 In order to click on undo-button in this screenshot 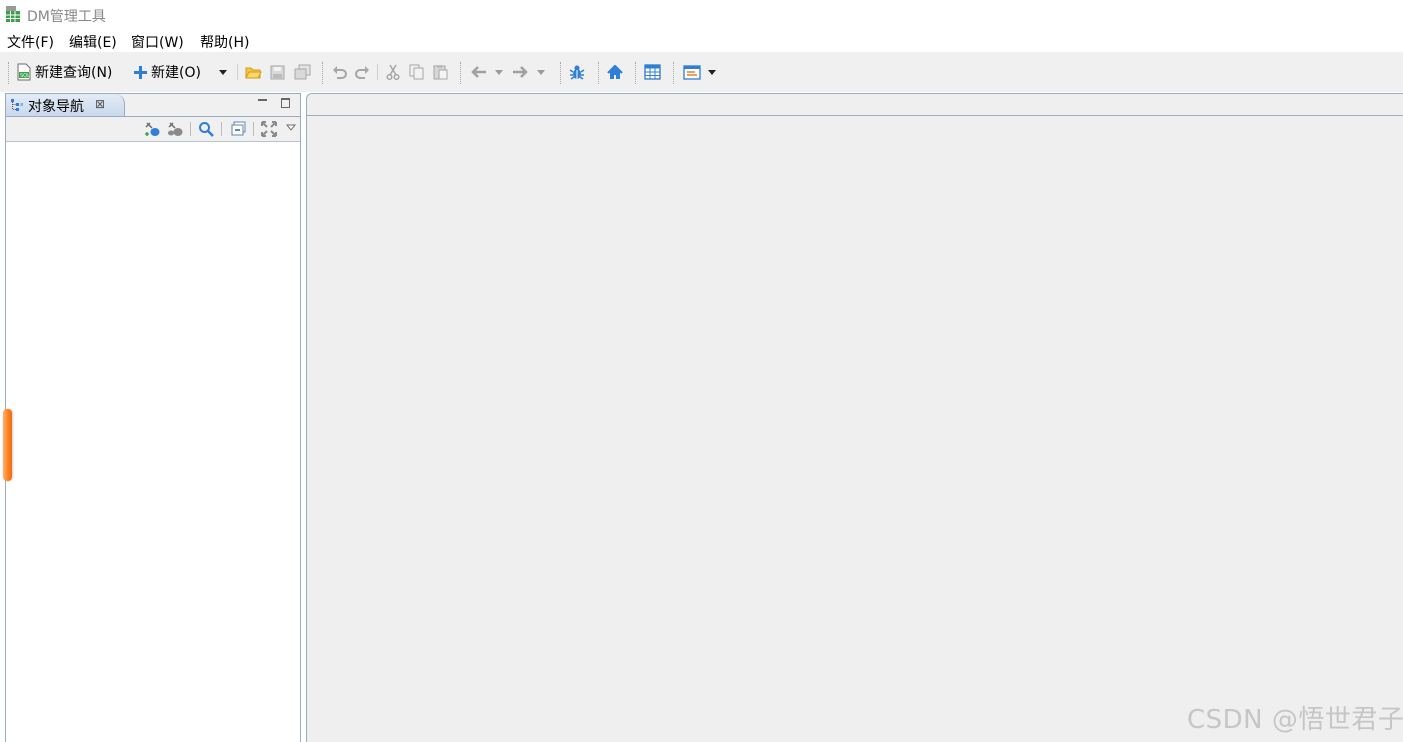, I will do `click(340, 72)`.